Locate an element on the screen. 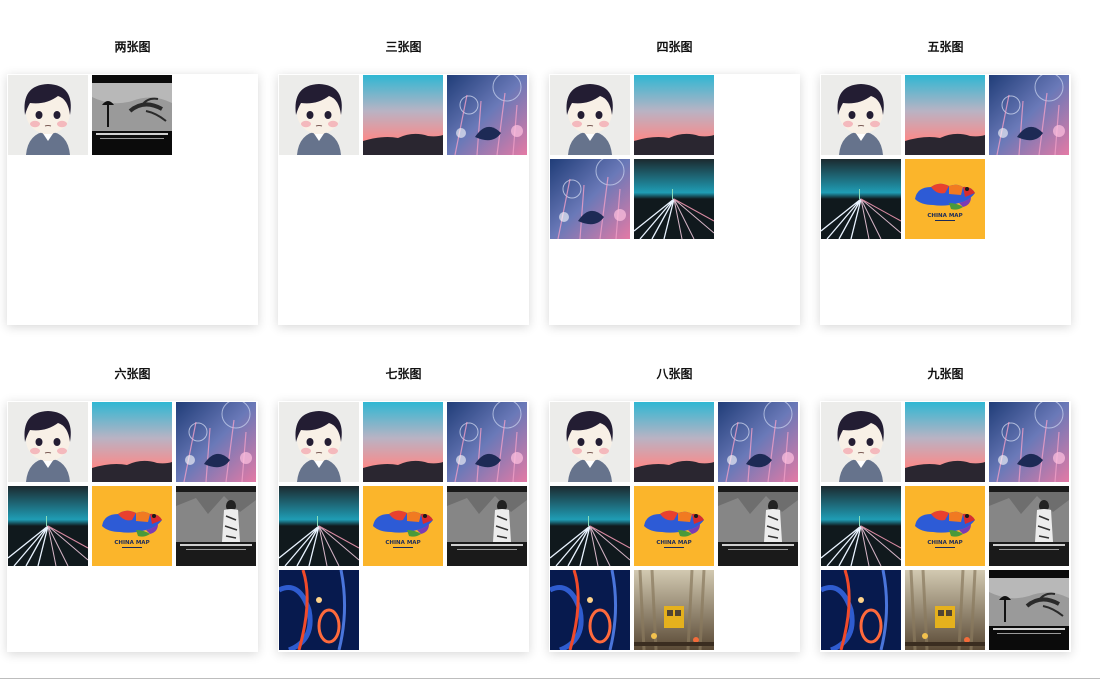 Image resolution: width=1100 pixels, height=683 pixels. group-title: 九张图 is located at coordinates (945, 374).